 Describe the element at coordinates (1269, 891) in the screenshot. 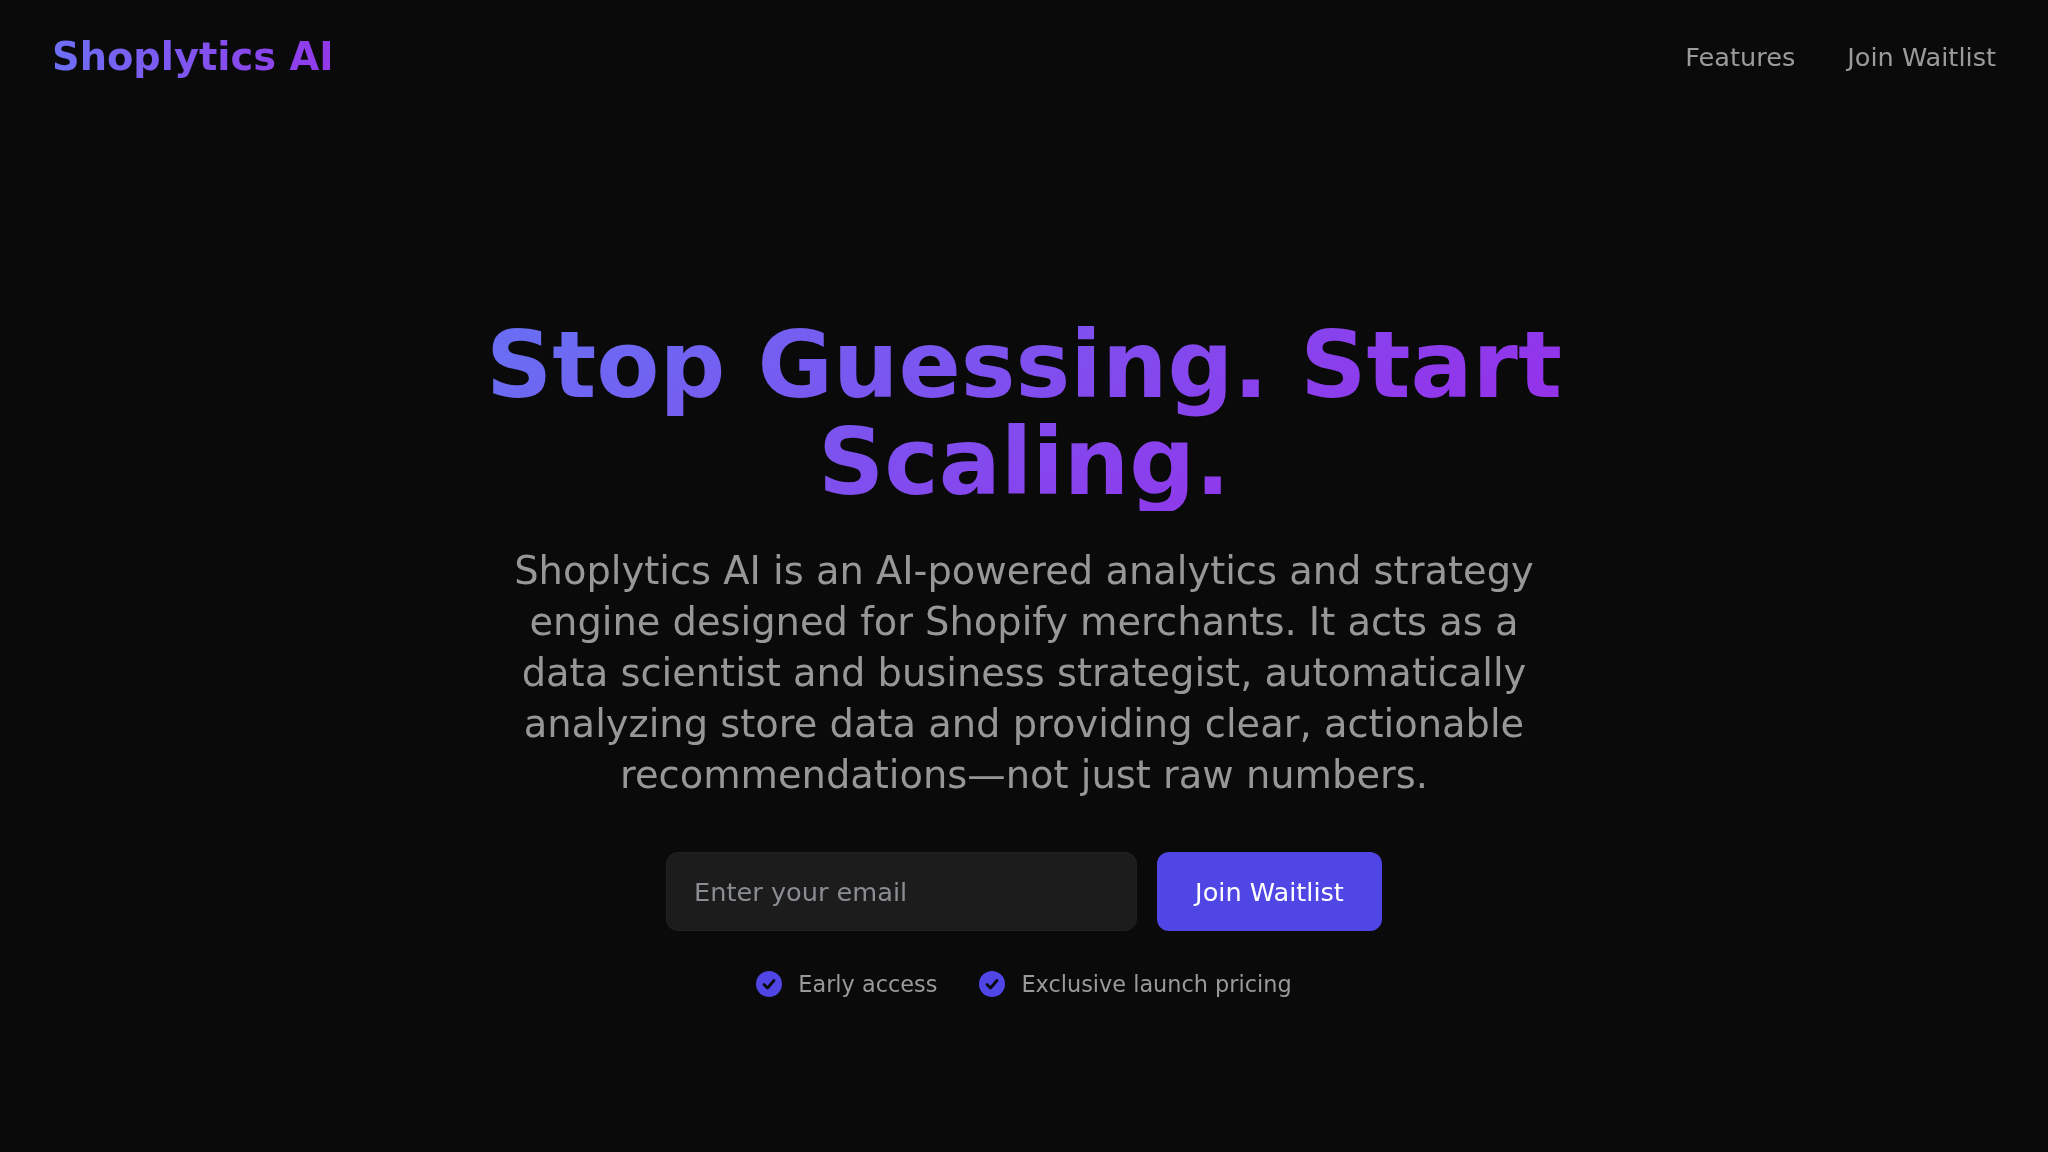

I see `join-waitlist-button: Join Waitlist` at that location.